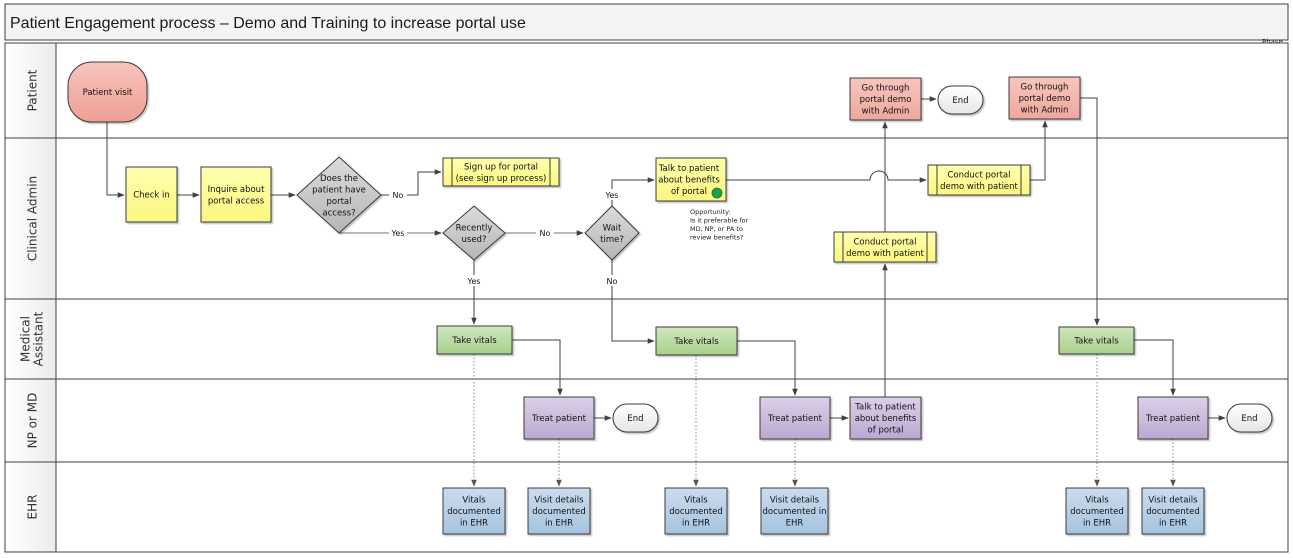 The width and height of the screenshot is (1293, 558). I want to click on node-conduct-demo-1: Conduct portal demo with patient, so click(885, 247).